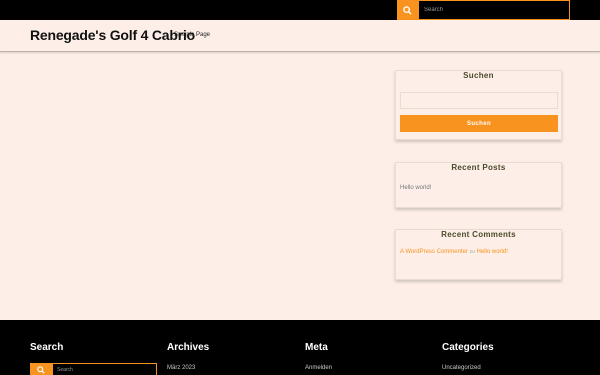 The image size is (600, 375). Describe the element at coordinates (434, 252) in the screenshot. I see `comment-author-link: A WordPress Commenter` at that location.